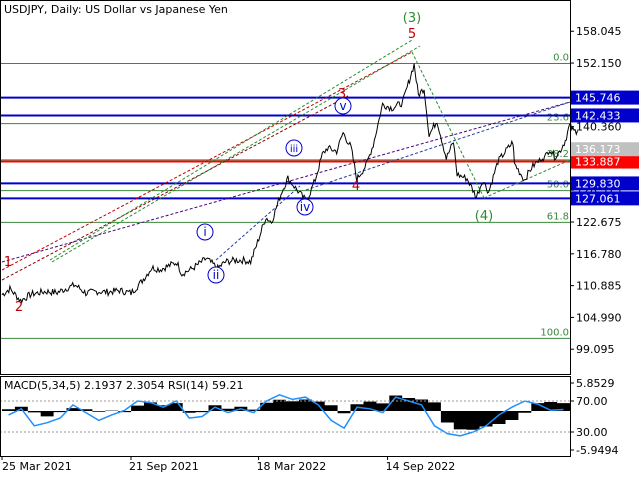  What do you see at coordinates (598, 183) in the screenshot?
I see `level-label: 129.830` at bounding box center [598, 183].